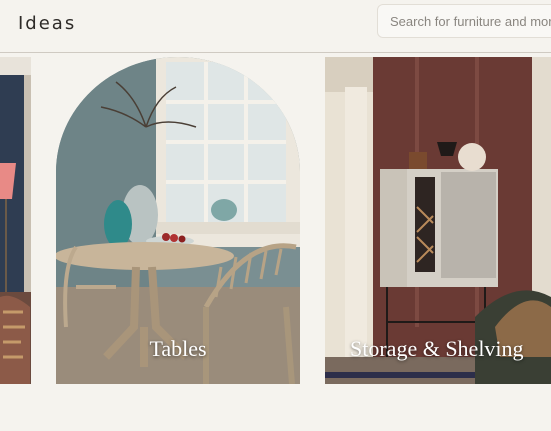 Image resolution: width=551 pixels, height=431 pixels. What do you see at coordinates (178, 348) in the screenshot?
I see `tables-label: Tables` at bounding box center [178, 348].